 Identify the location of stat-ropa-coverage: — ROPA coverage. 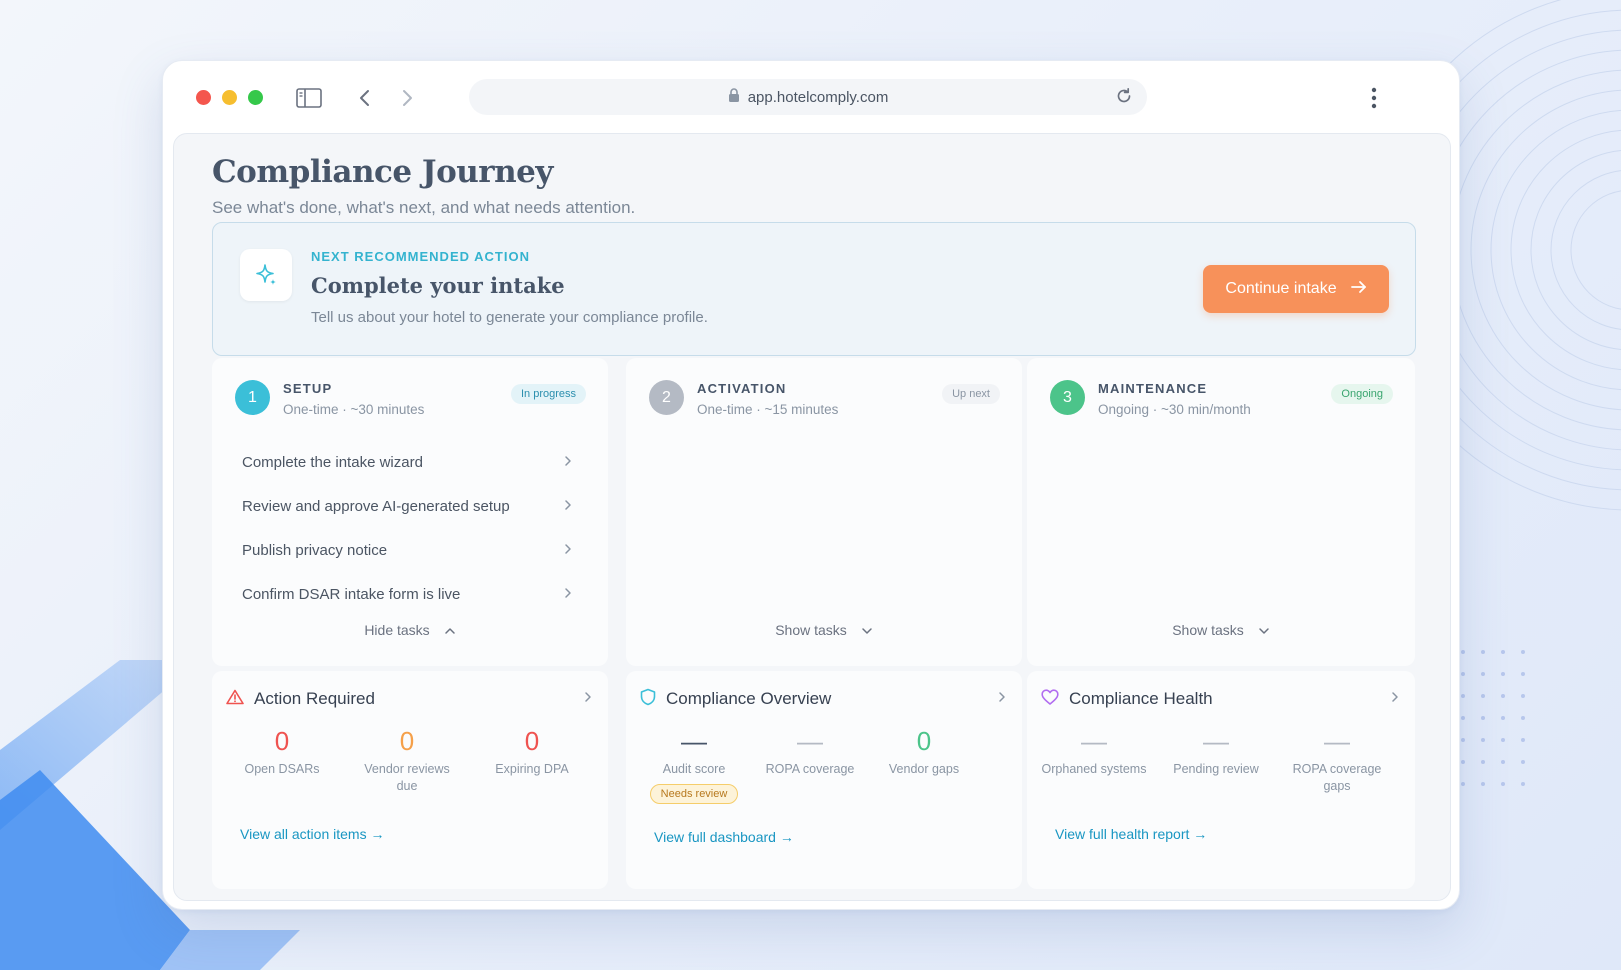
(810, 751).